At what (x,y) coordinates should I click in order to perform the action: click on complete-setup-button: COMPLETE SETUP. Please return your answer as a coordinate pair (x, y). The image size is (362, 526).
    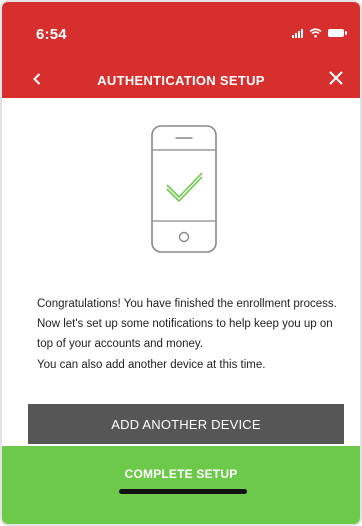
    Looking at the image, I should click on (181, 485).